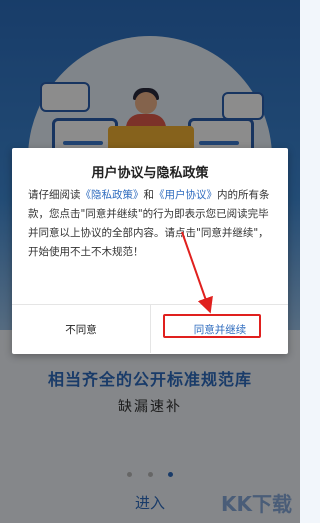 The height and width of the screenshot is (523, 320). Describe the element at coordinates (149, 195) in the screenshot. I see `dialog-text: 和` at that location.